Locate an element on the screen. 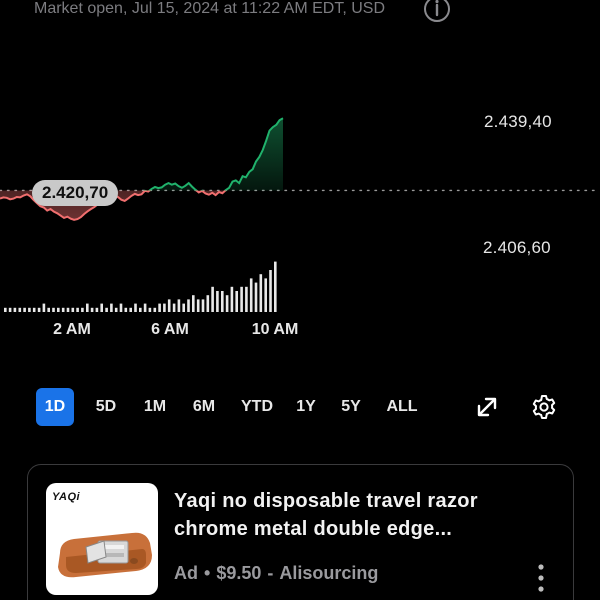 Image resolution: width=600 pixels, height=600 pixels. x-tick-label: 6 AM is located at coordinates (170, 329).